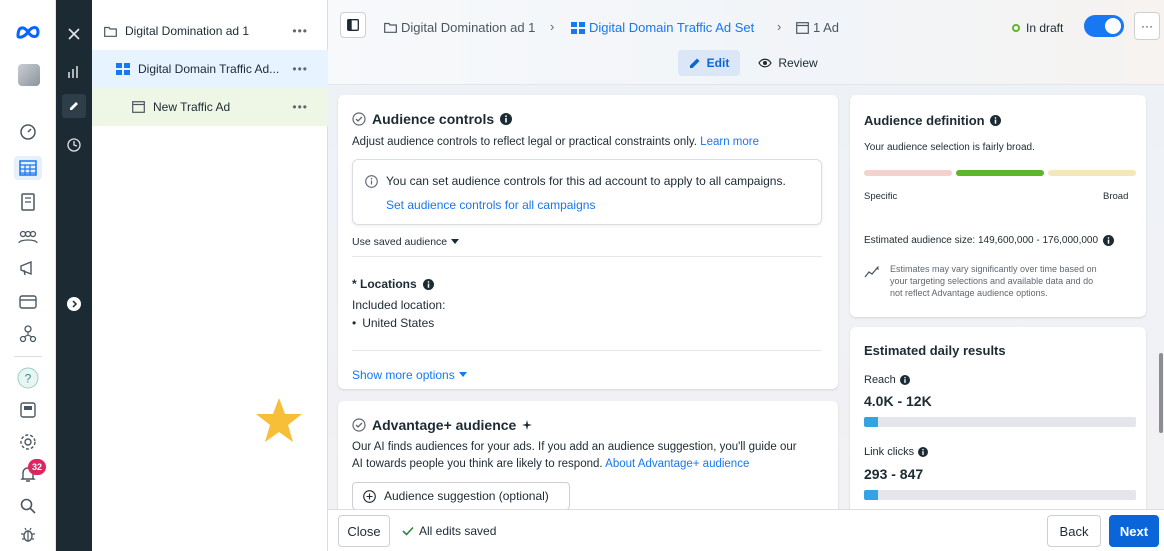 The width and height of the screenshot is (1164, 551). What do you see at coordinates (677, 464) in the screenshot?
I see `about-advantage-link: About Advantage+ audience` at bounding box center [677, 464].